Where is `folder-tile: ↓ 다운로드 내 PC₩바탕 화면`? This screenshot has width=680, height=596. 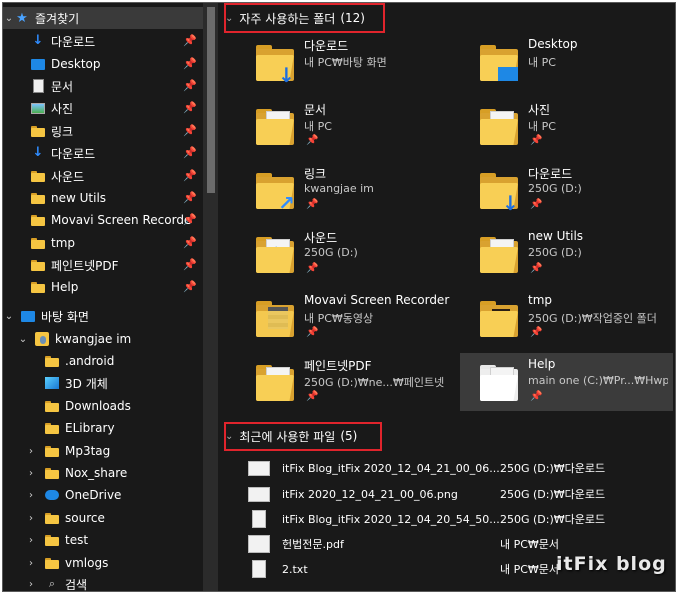
folder-tile: ↓ 다운로드 내 PC₩바탕 화면 is located at coordinates (353, 62).